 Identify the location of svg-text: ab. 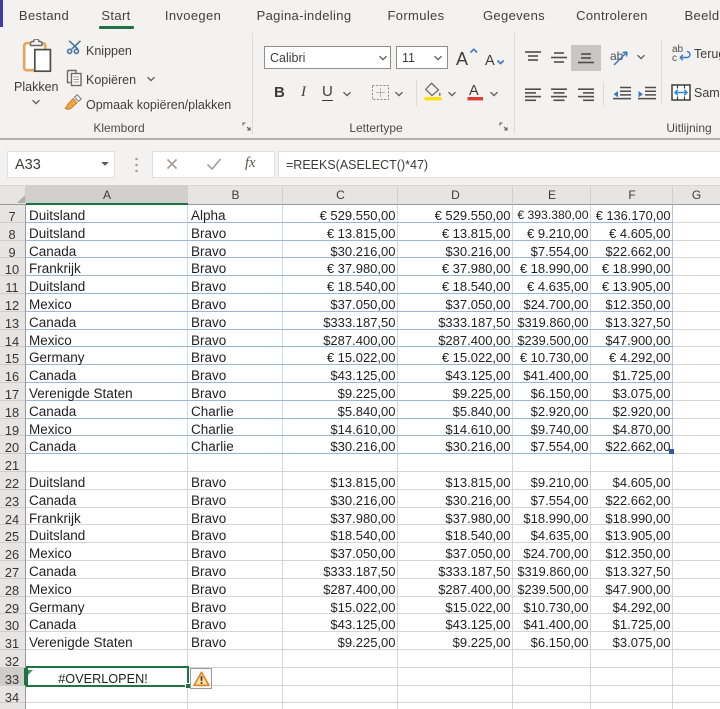
(617, 56).